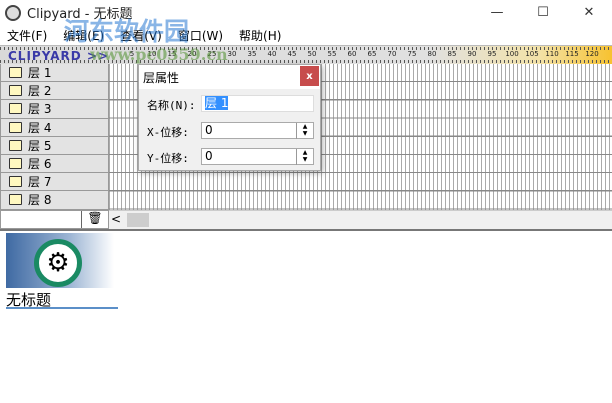  Describe the element at coordinates (54, 200) in the screenshot. I see `layer-item: 层 8` at that location.